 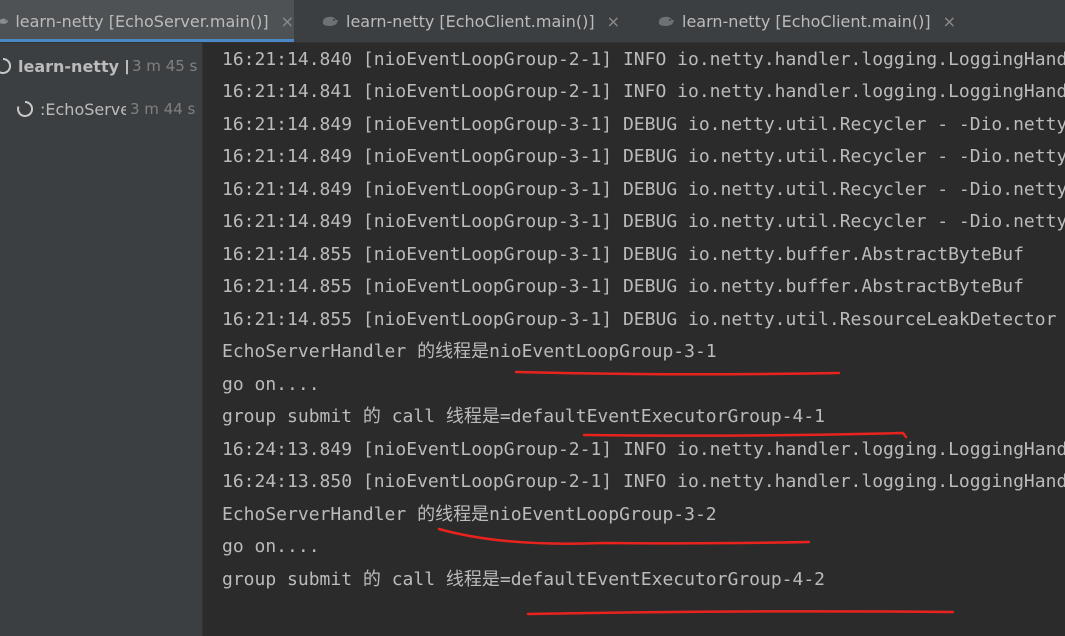 What do you see at coordinates (142, 21) in the screenshot?
I see `tab-label: learn-netty [EchoServer.main()]` at bounding box center [142, 21].